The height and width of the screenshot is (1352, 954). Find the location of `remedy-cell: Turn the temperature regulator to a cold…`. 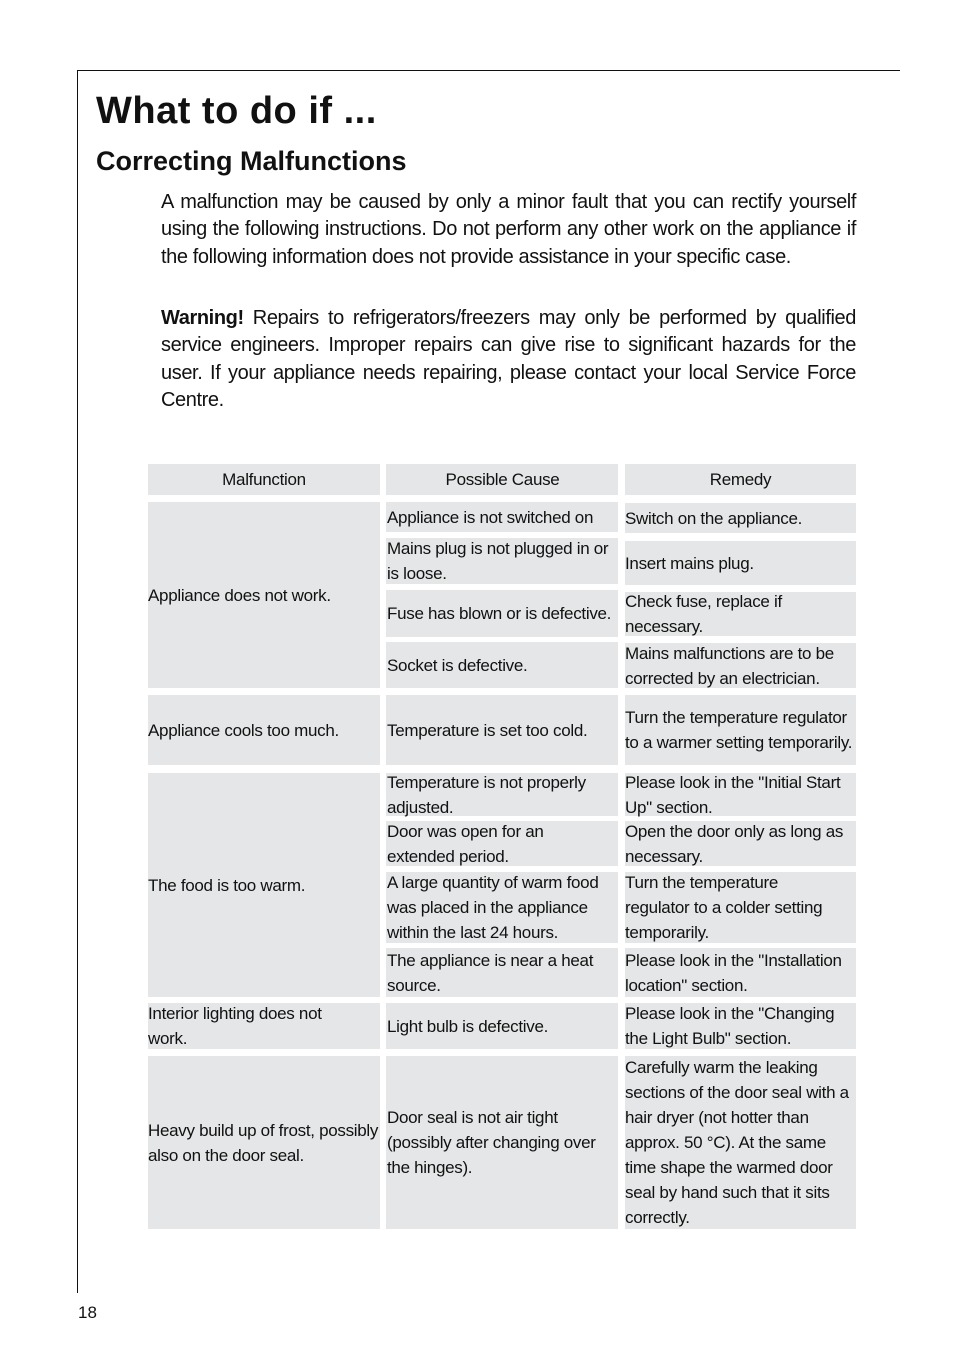

remedy-cell: Turn the temperature regulator to a cold… is located at coordinates (740, 907).